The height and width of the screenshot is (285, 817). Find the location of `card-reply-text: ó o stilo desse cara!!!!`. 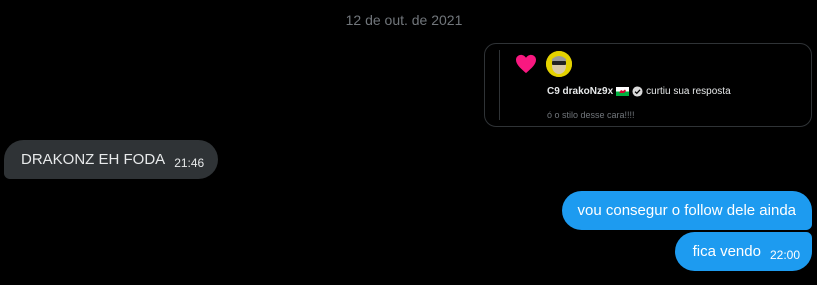

card-reply-text: ó o stilo desse cara!!!! is located at coordinates (591, 115).